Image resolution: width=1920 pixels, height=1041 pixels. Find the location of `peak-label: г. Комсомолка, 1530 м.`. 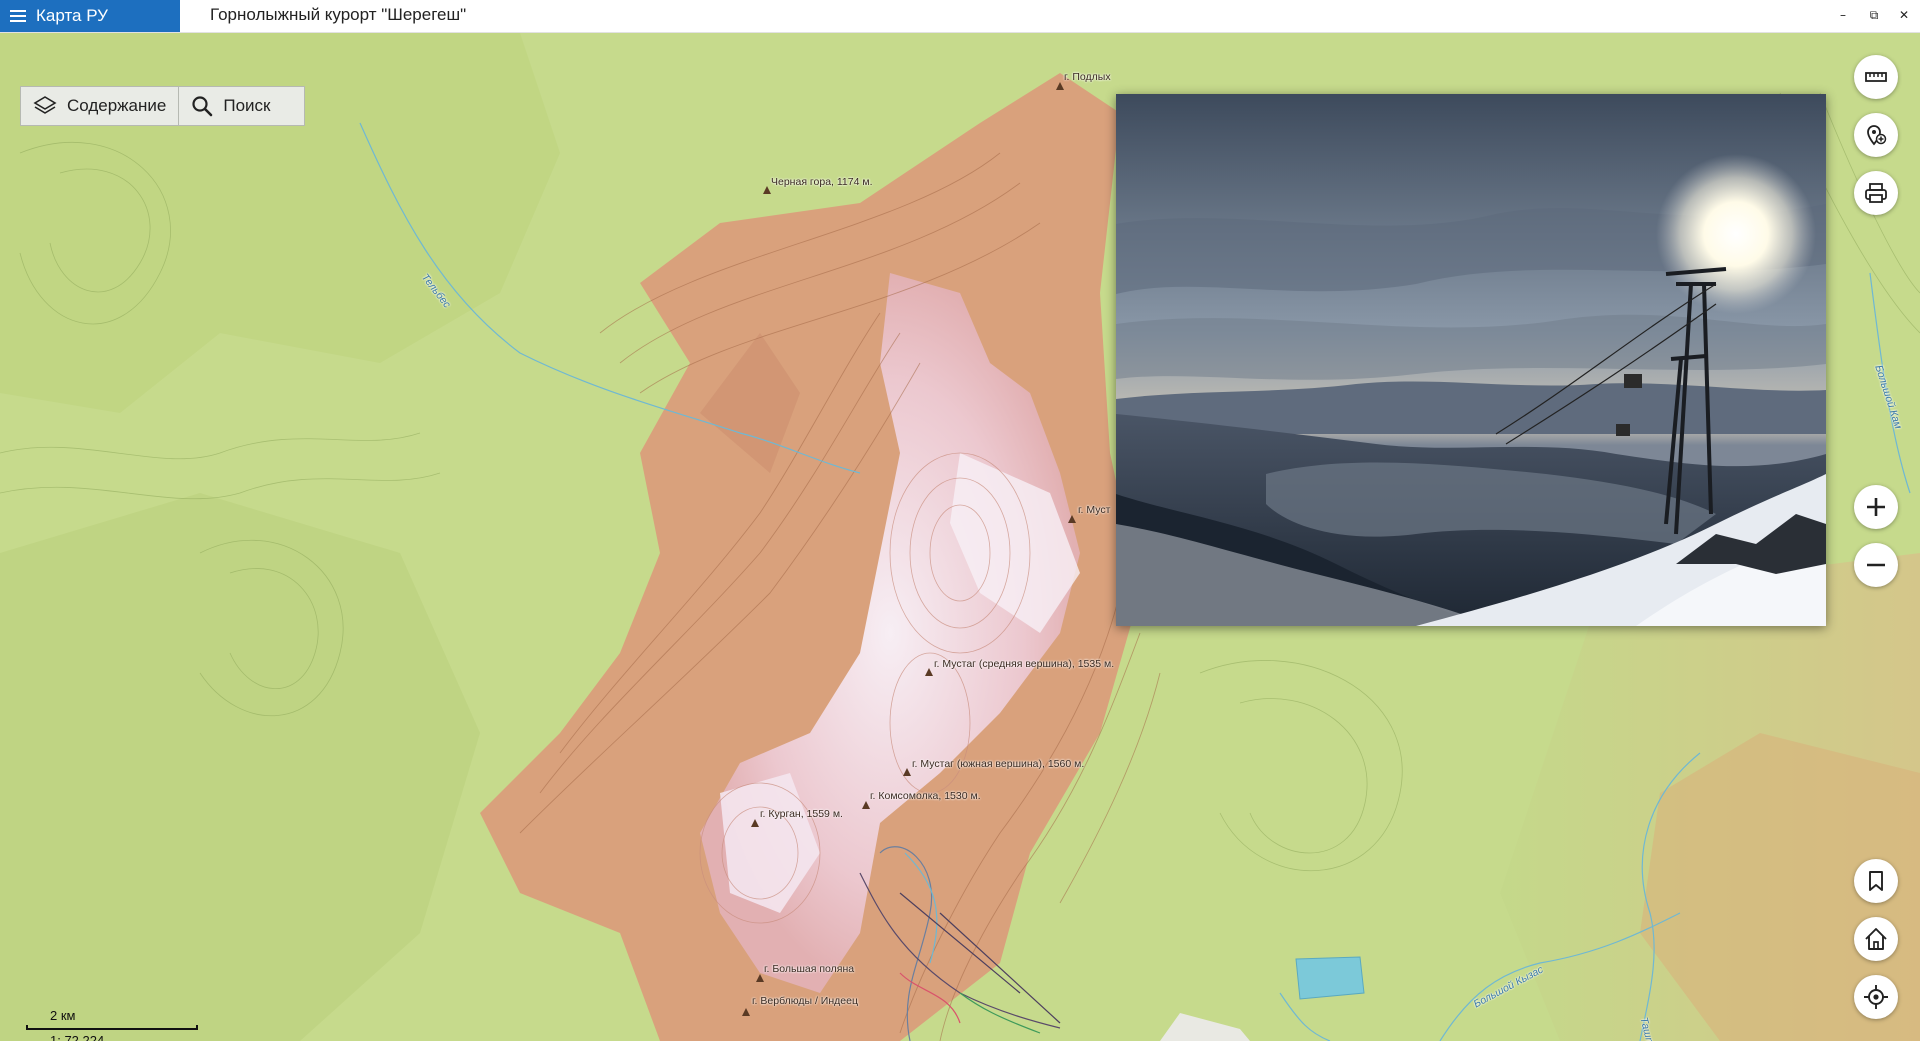

peak-label: г. Комсомолка, 1530 м. is located at coordinates (925, 796).